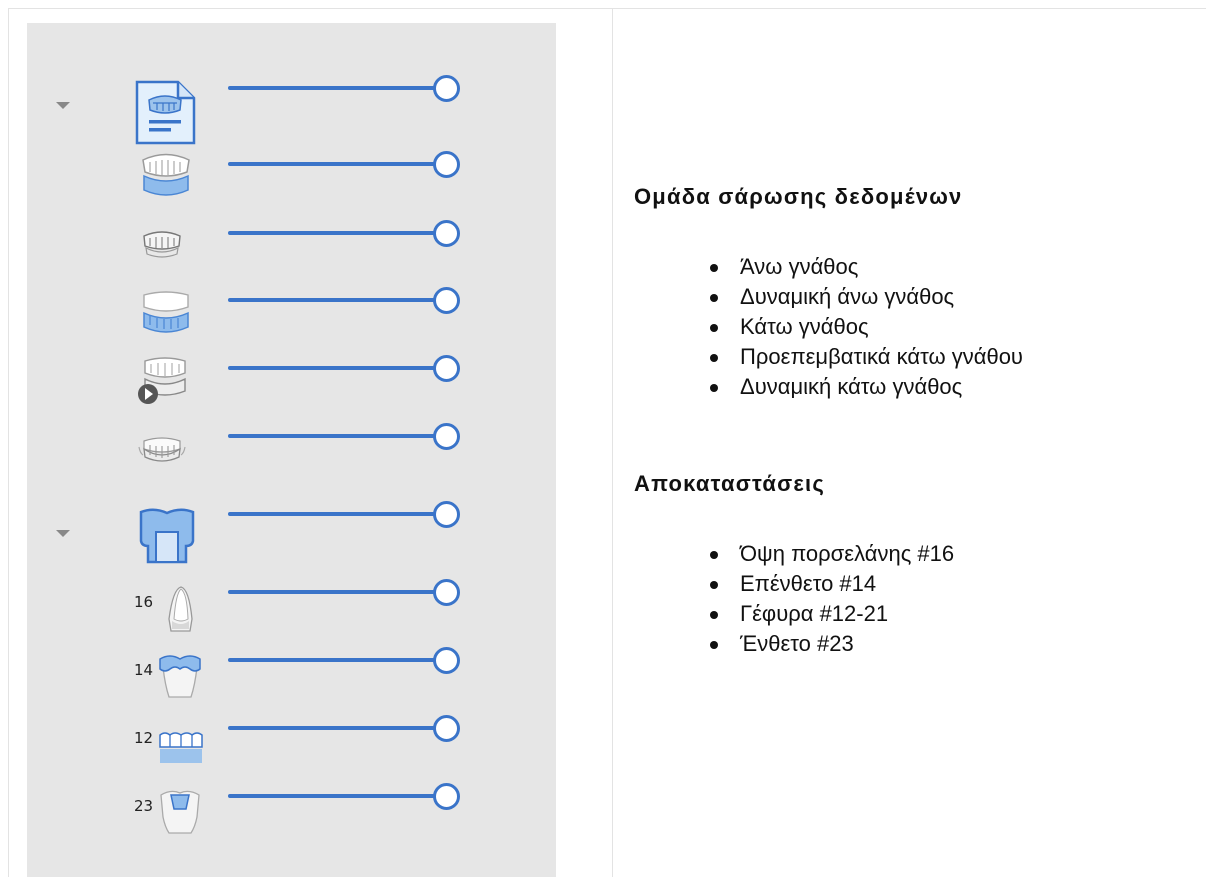 The height and width of the screenshot is (877, 1206). What do you see at coordinates (144, 670) in the screenshot?
I see `tooth-number-label: 14` at bounding box center [144, 670].